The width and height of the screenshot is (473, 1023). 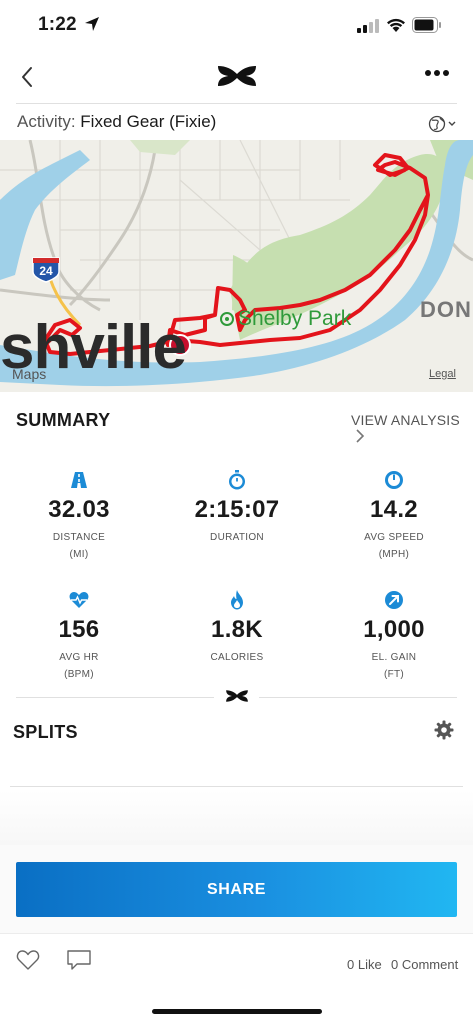 I want to click on like-heart-icon, so click(x=28, y=960).